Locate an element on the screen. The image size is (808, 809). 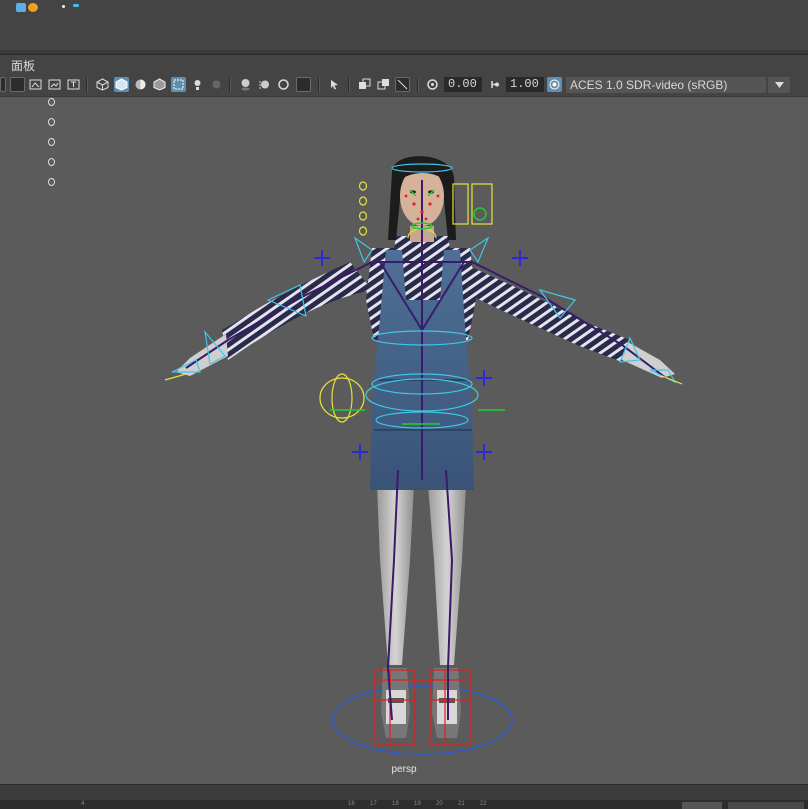
time-tick: 18 is located at coordinates (395, 804).